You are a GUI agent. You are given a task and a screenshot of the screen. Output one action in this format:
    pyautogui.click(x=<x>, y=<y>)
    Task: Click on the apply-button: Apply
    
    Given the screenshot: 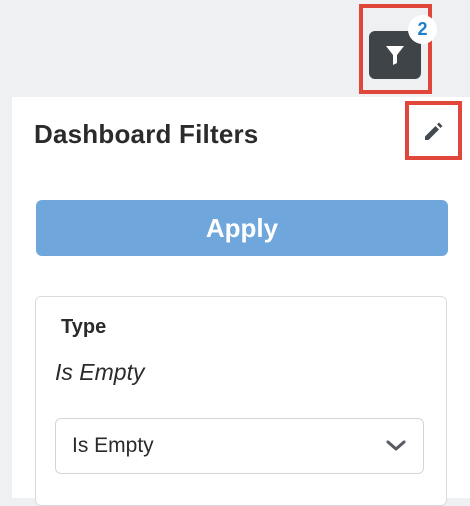 What is the action you would take?
    pyautogui.click(x=242, y=228)
    